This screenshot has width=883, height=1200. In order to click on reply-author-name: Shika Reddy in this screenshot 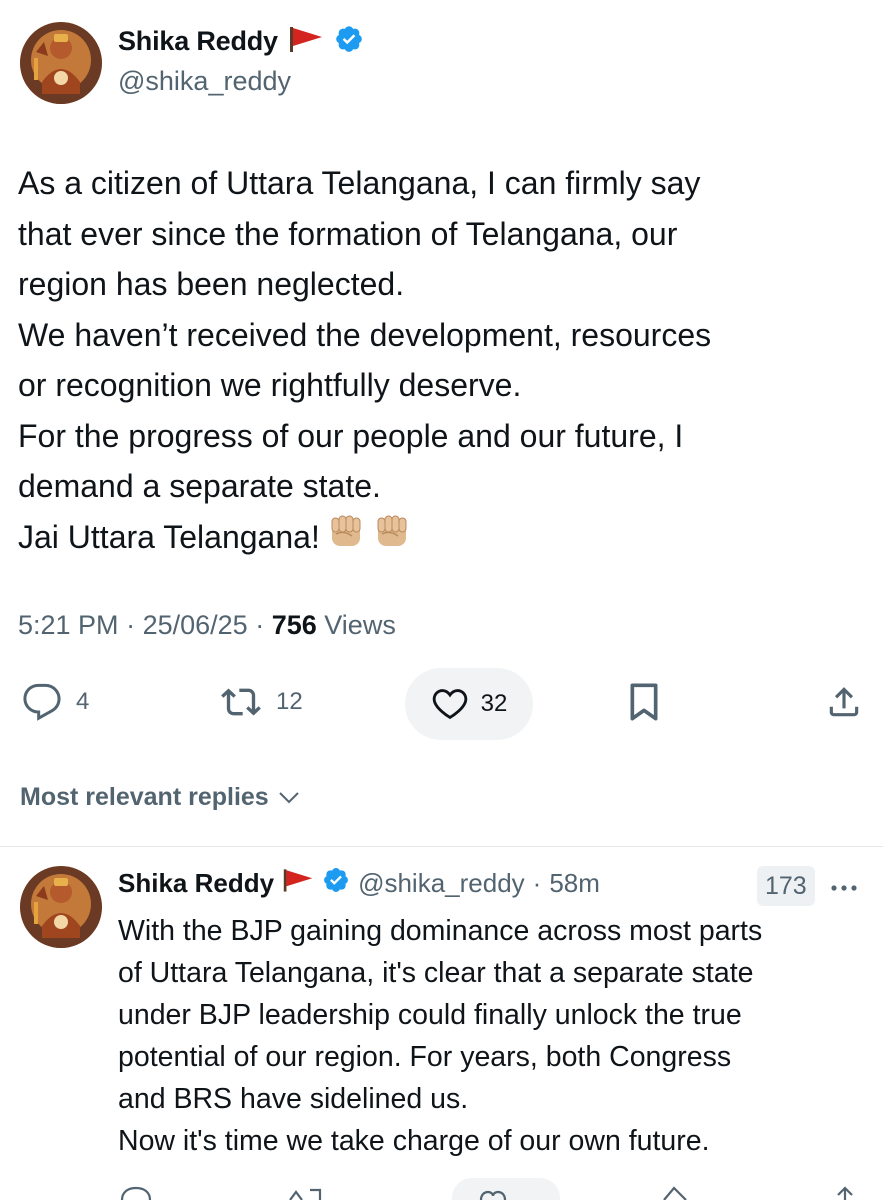, I will do `click(196, 883)`.